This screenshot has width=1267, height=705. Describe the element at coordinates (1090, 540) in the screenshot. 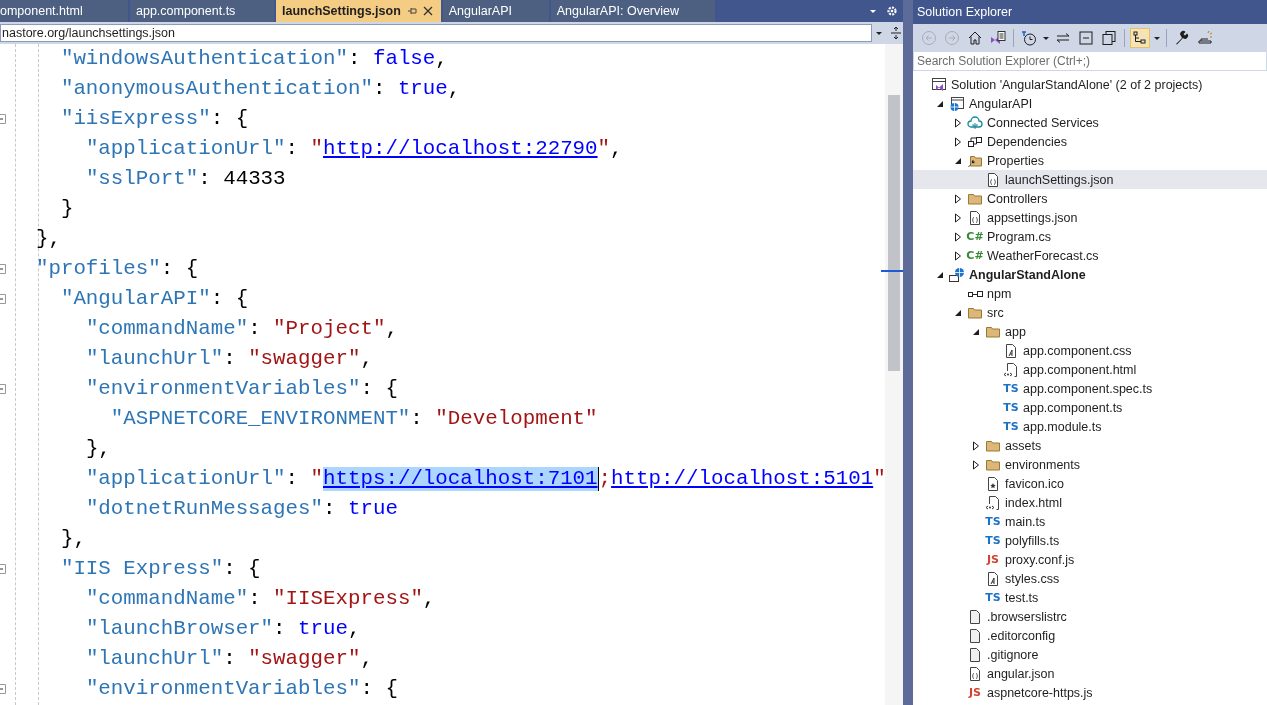

I see `tree-item: TS polyfills.ts` at that location.